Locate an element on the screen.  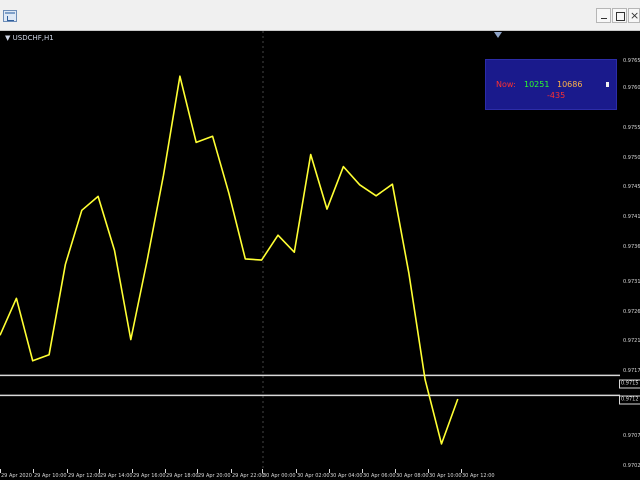
time-axis-label: 30 Apr 10:00 is located at coordinates (445, 476).